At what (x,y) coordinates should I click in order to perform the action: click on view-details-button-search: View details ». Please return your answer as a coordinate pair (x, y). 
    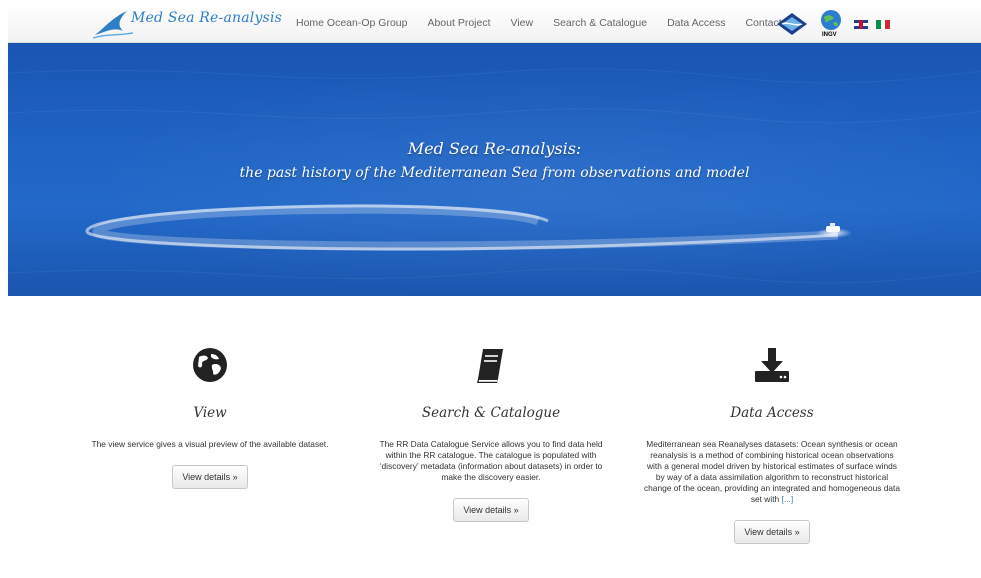
    Looking at the image, I should click on (491, 510).